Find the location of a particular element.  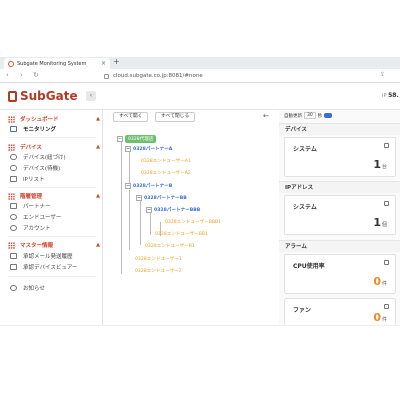

sidebar-item-device-viewer: 承認デバイスビュアー is located at coordinates (43, 267).